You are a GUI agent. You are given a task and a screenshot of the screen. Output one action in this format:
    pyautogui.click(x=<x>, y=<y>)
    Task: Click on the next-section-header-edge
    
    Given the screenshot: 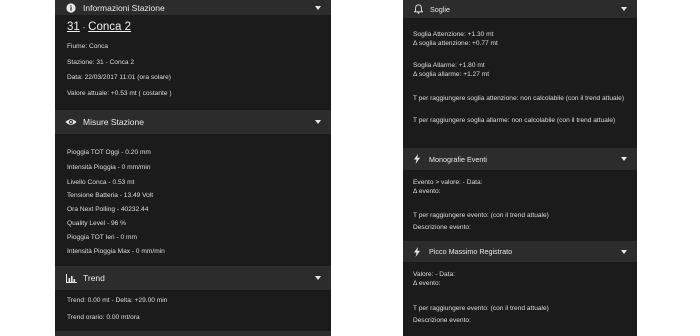 What is the action you would take?
    pyautogui.click(x=193, y=333)
    